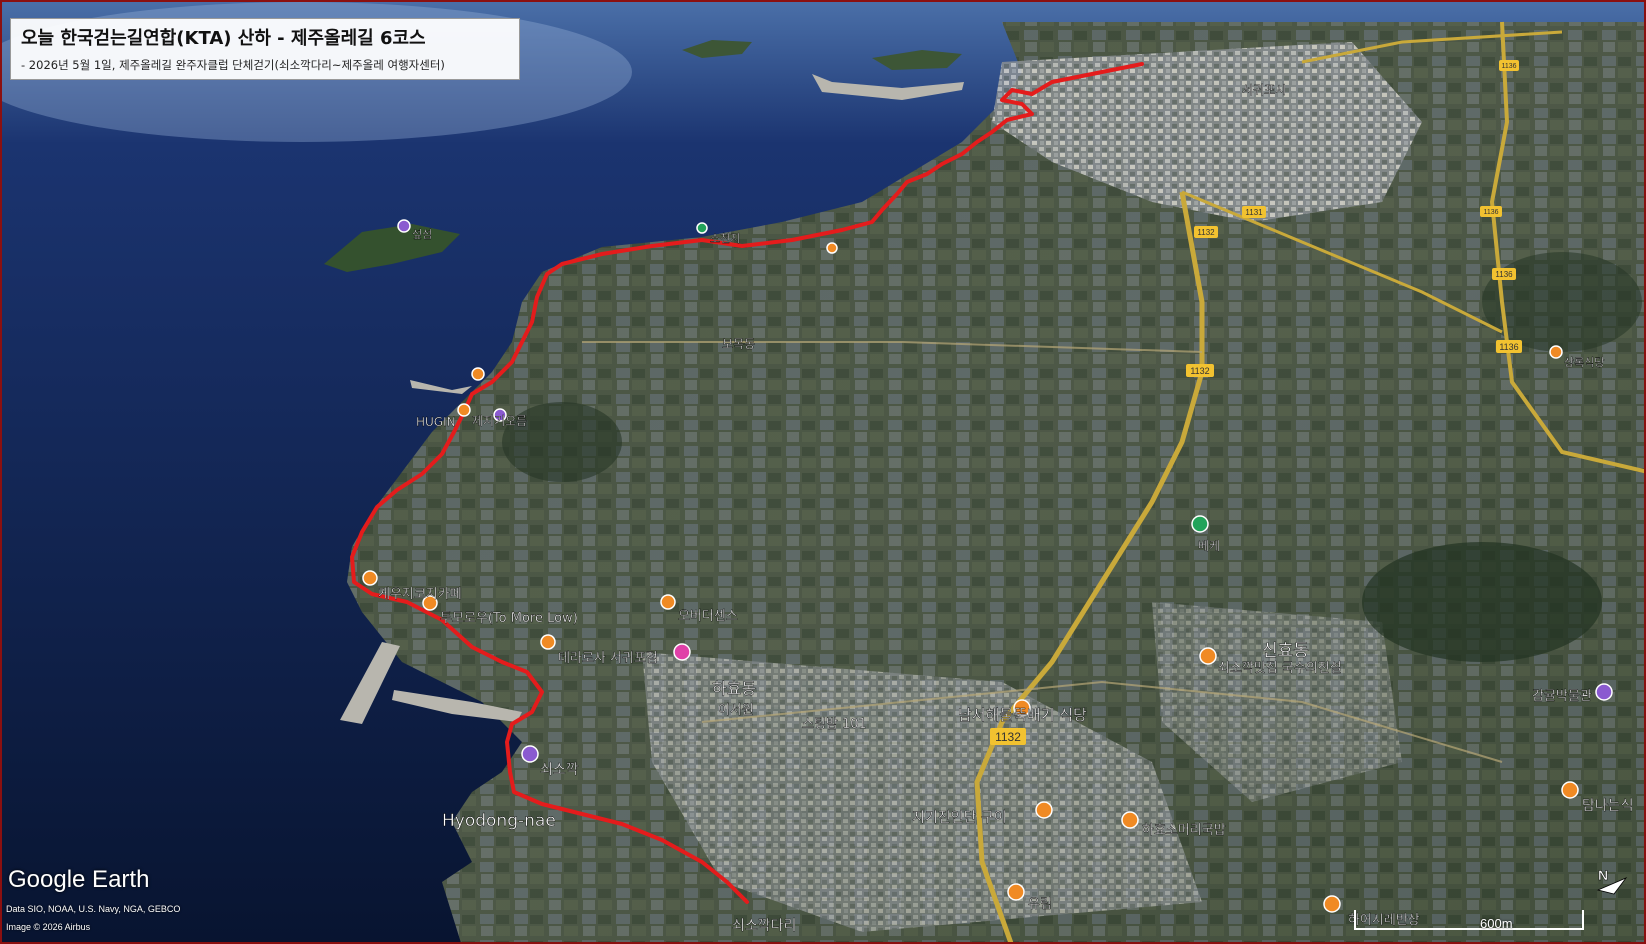 This screenshot has height=944, width=1646. Describe the element at coordinates (559, 770) in the screenshot. I see `place-label: 쇠소깍` at that location.